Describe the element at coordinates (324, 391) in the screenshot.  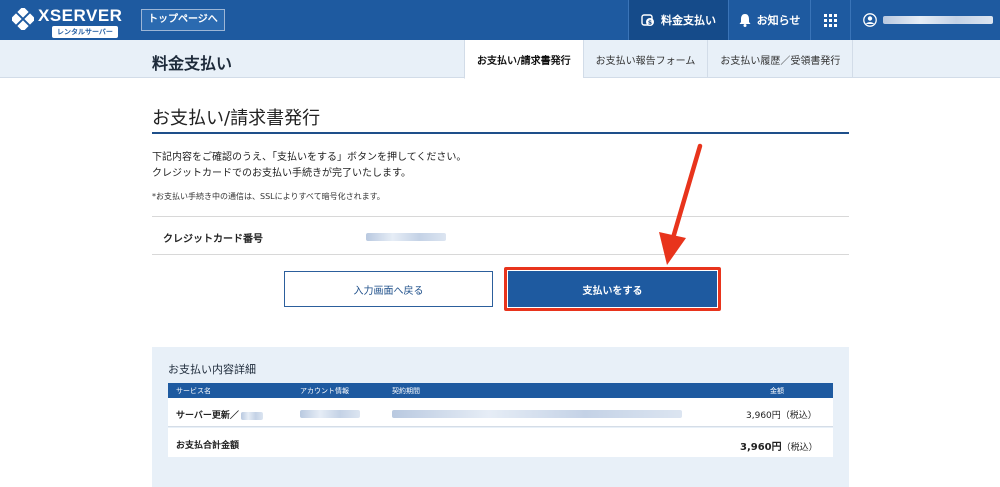
I see `col-account-info: アカウント情報` at that location.